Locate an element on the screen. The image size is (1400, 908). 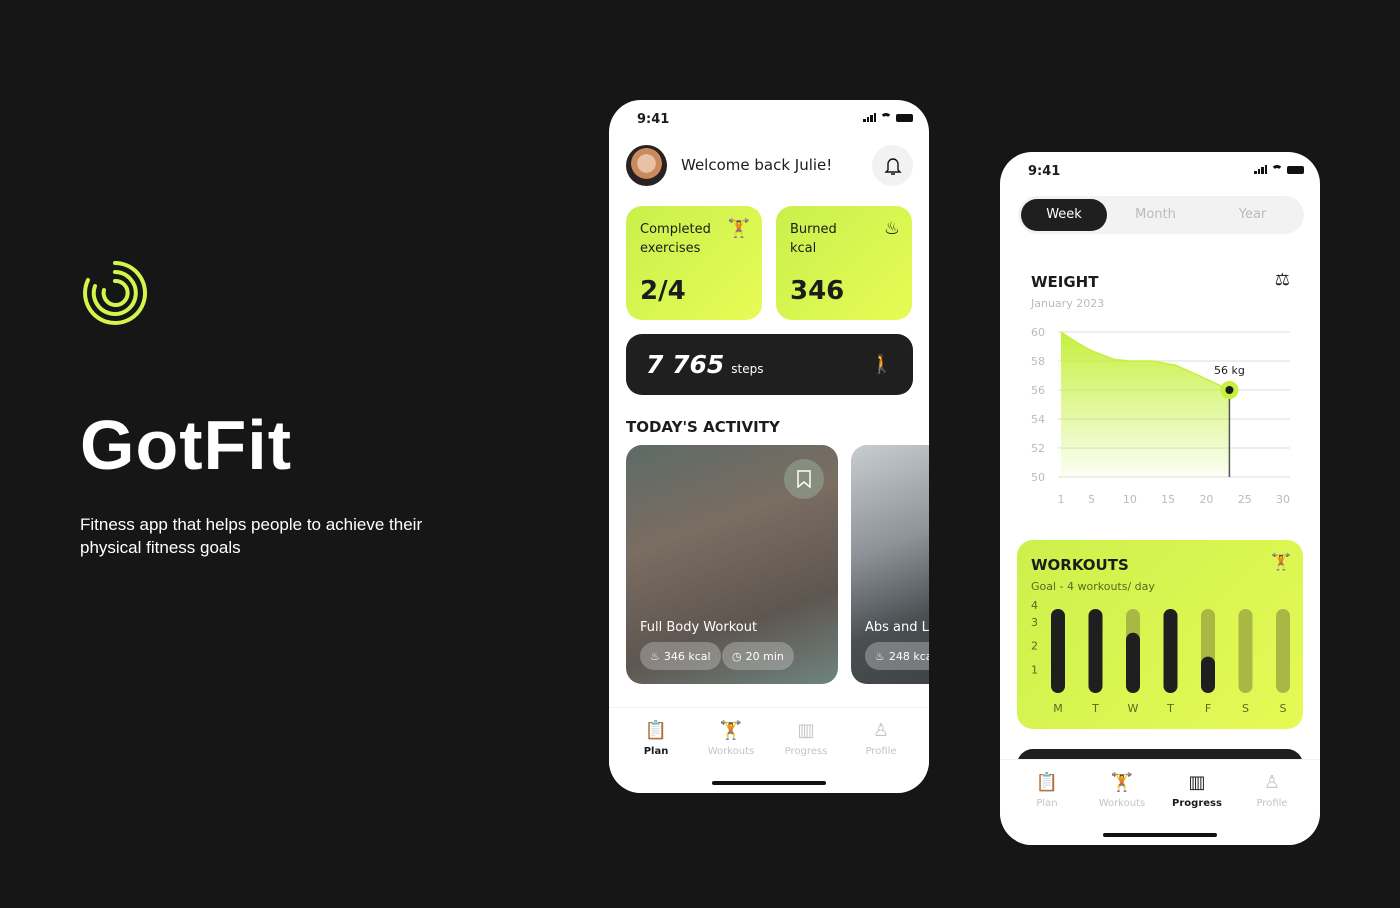
y-tick-label: 52 is located at coordinates (1038, 448).